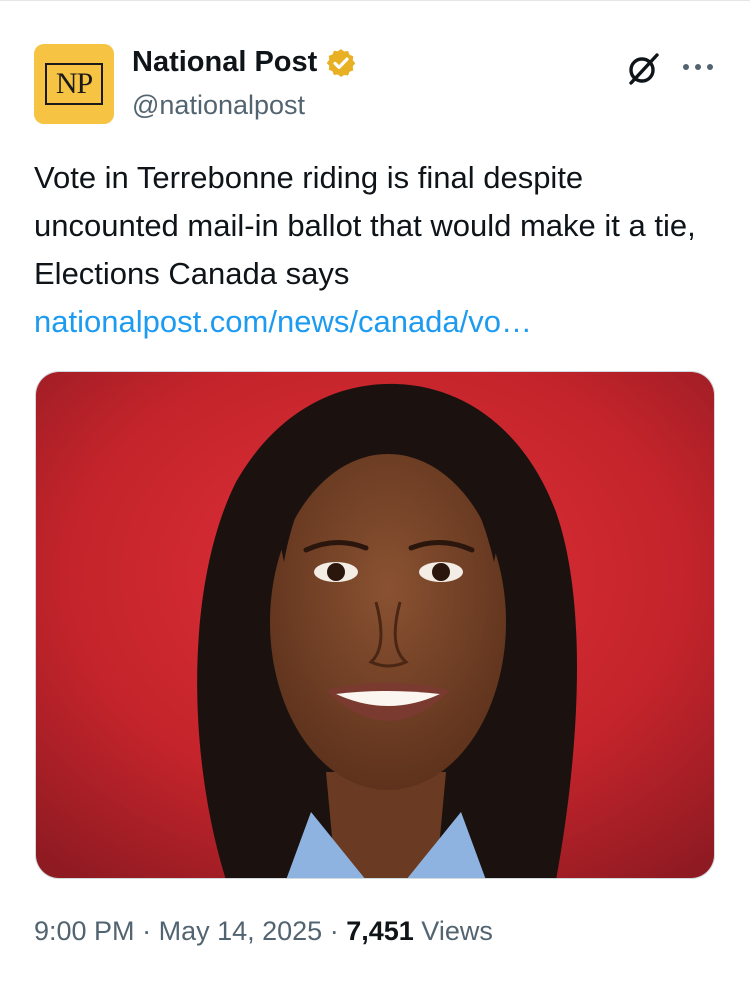 Image resolution: width=750 pixels, height=984 pixels. I want to click on account-handle: @nationalpost, so click(218, 105).